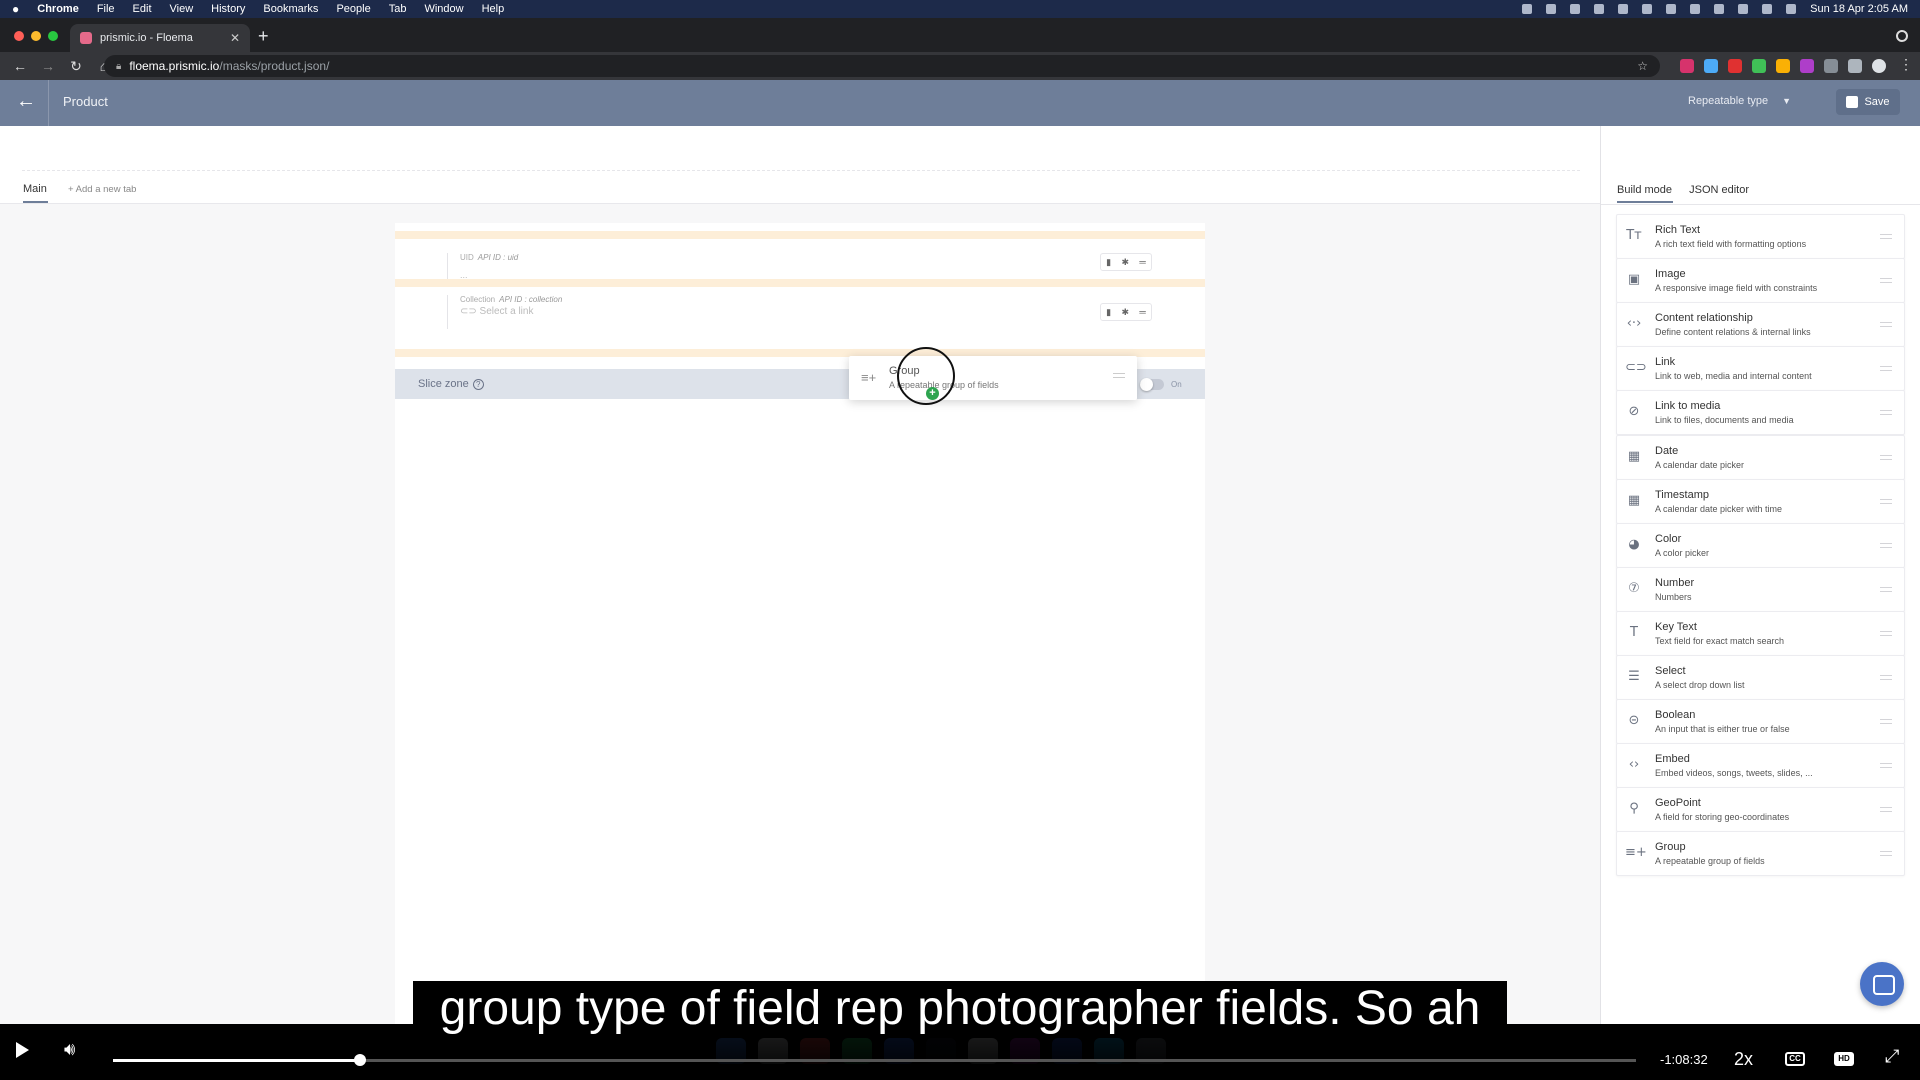 The image size is (1920, 1080). I want to click on apple-icon: ●, so click(15, 9).